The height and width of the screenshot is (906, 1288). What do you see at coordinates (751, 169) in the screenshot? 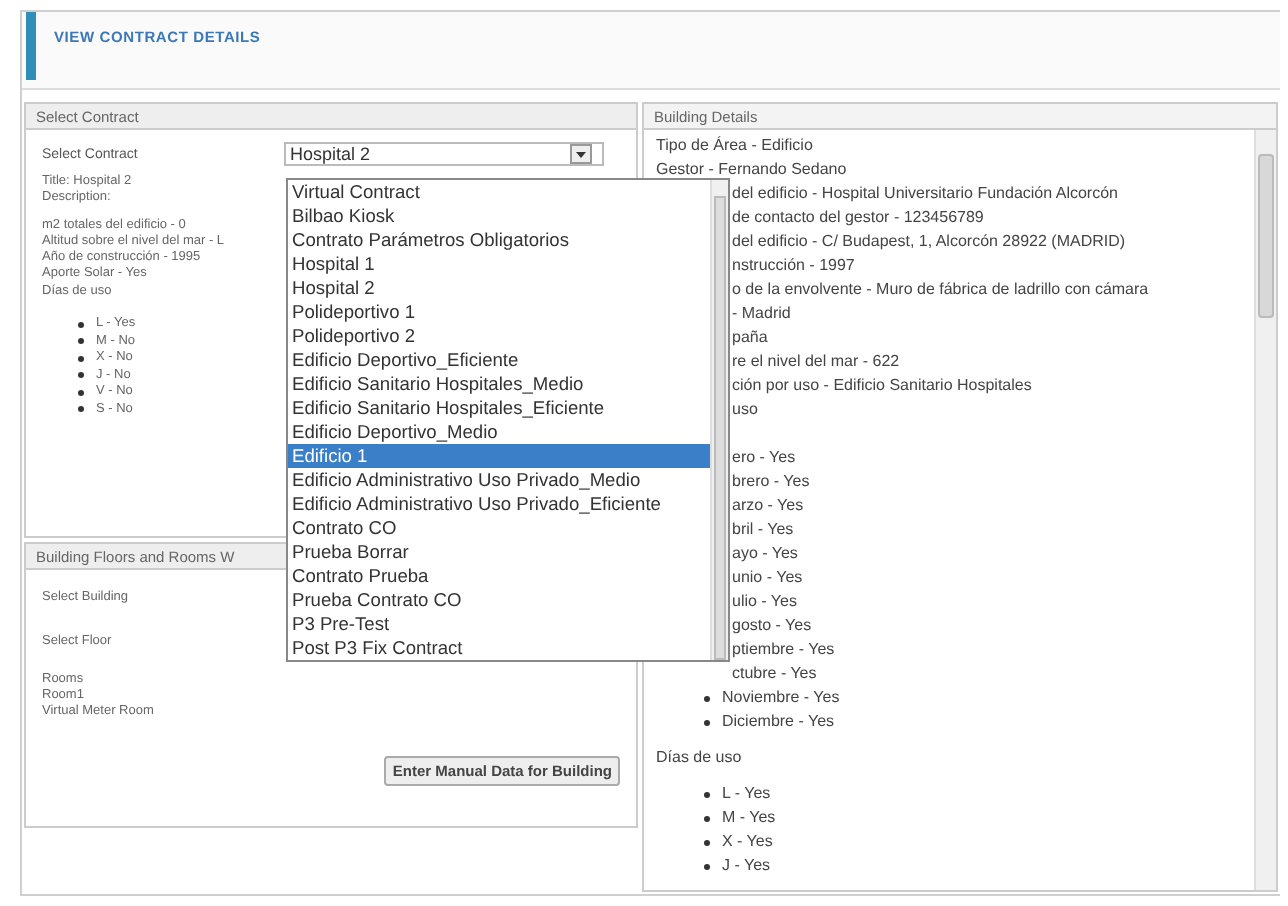
I see `detail-text: Gestor - Fernando Sedano` at bounding box center [751, 169].